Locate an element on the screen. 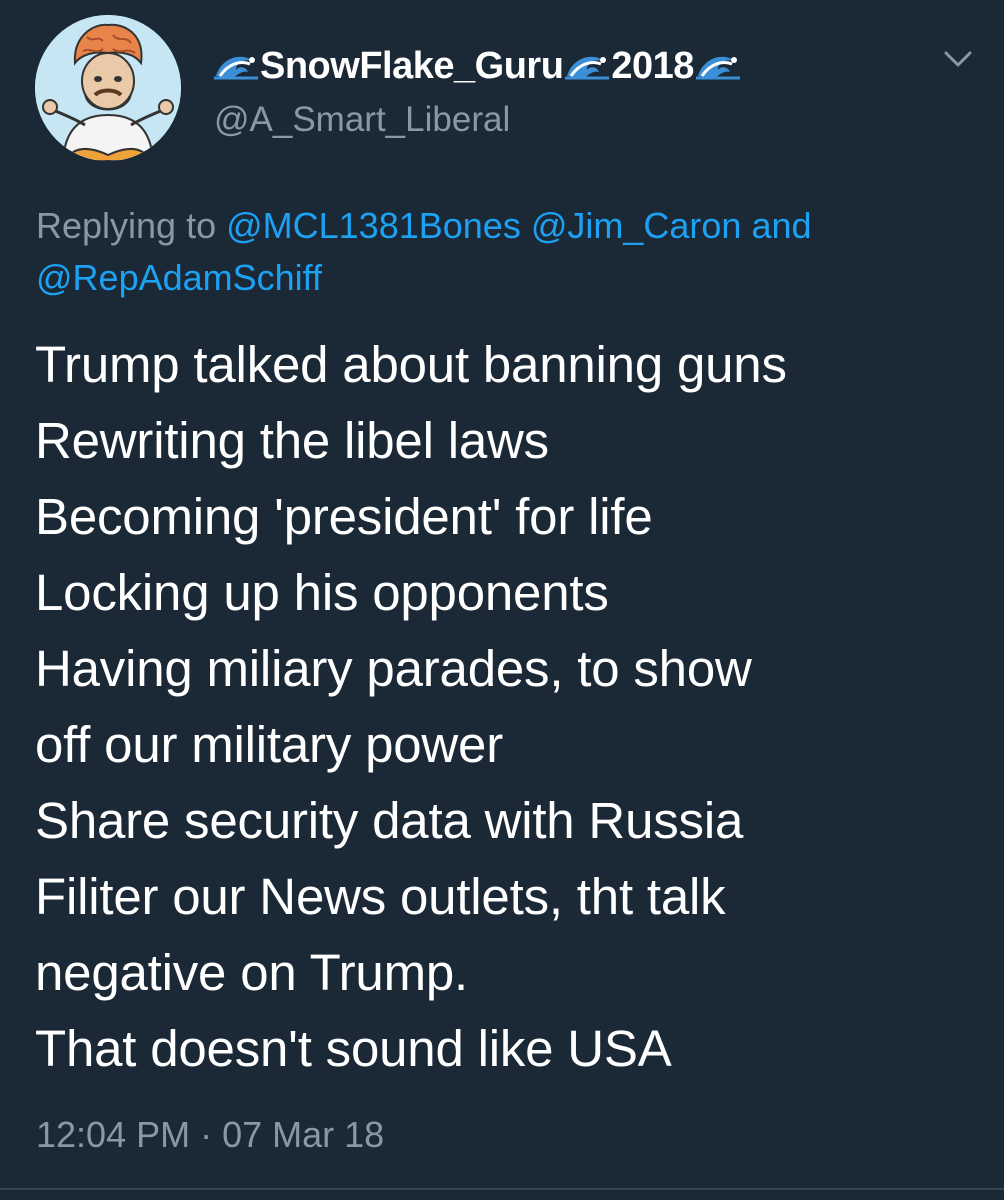  tweet-line: Becoming 'president' for life is located at coordinates (344, 516).